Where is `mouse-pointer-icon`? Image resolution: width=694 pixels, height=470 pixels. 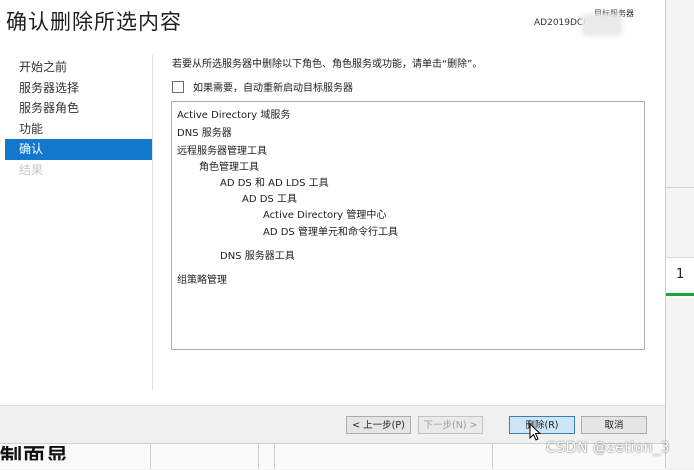
mouse-pointer-icon is located at coordinates (535, 432).